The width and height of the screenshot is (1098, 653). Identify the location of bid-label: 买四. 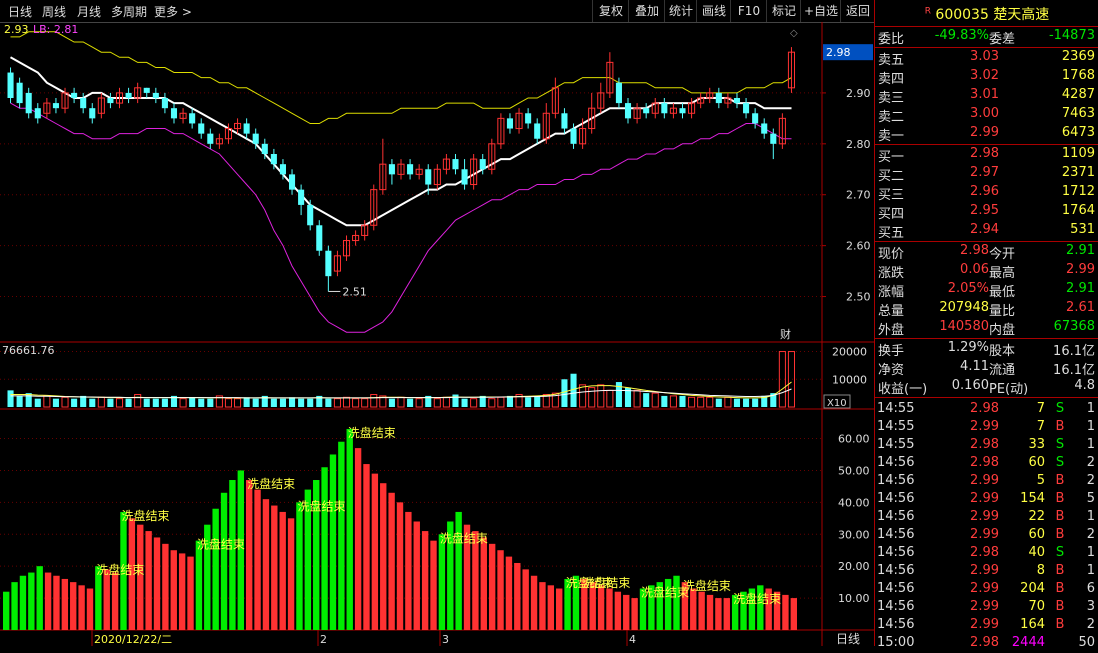
(891, 214).